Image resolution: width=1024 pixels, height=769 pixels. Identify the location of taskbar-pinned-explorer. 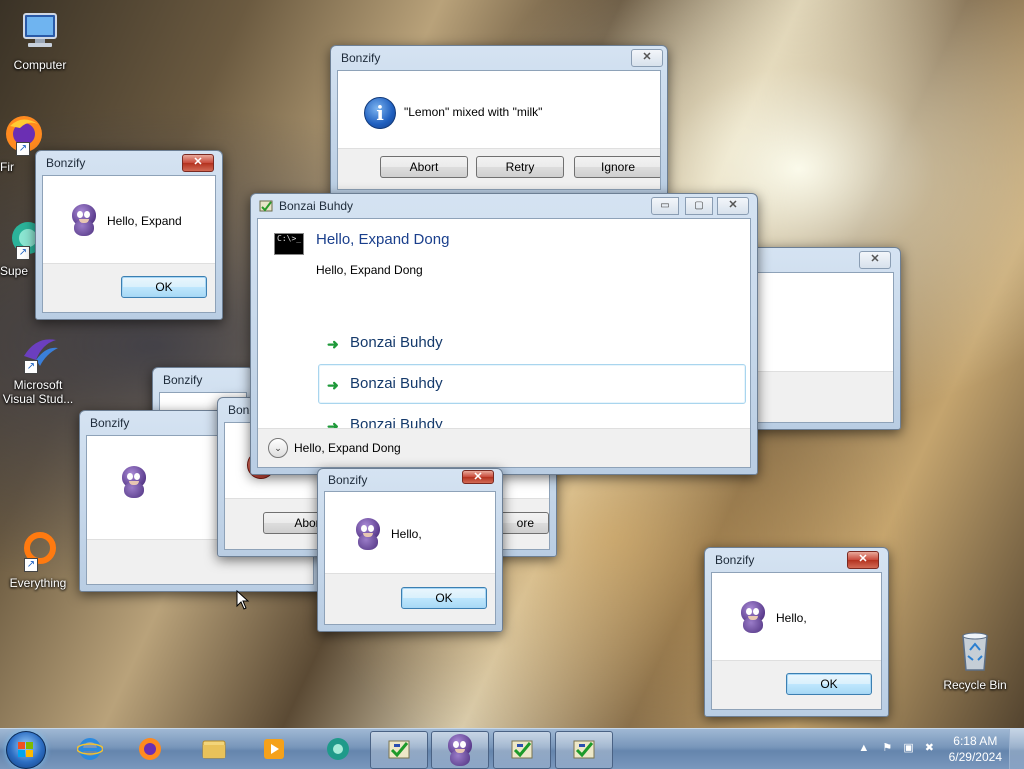
(214, 749).